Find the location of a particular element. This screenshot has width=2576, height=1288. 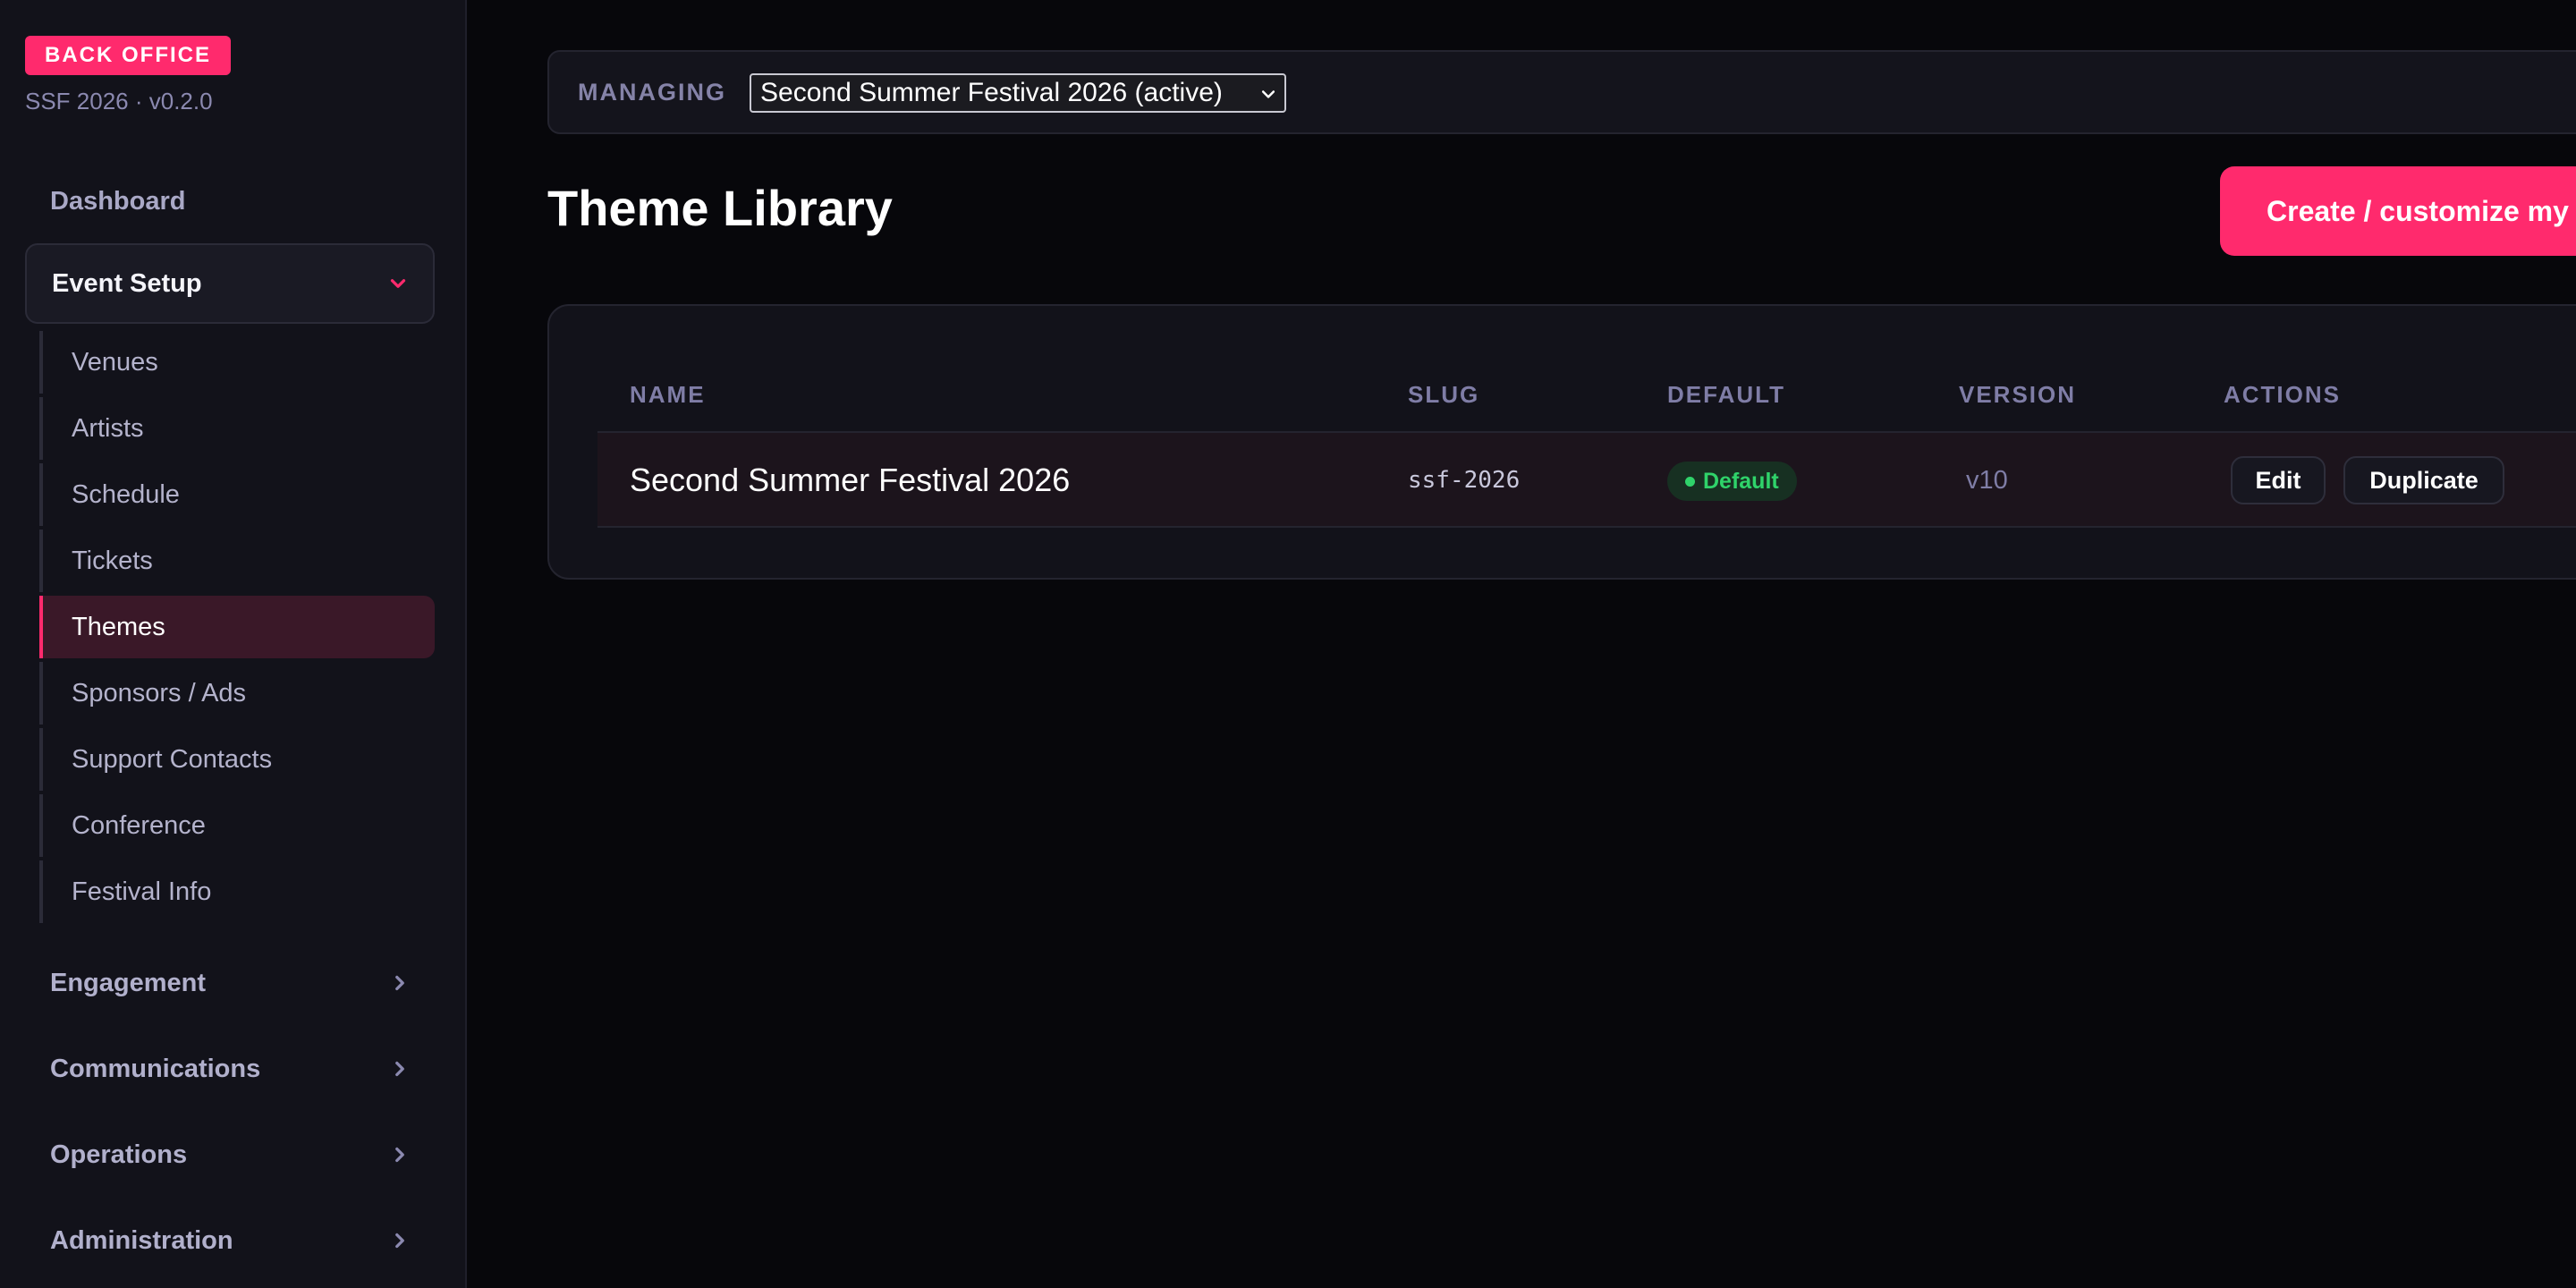

duplicate-button: Duplicate is located at coordinates (2423, 480).